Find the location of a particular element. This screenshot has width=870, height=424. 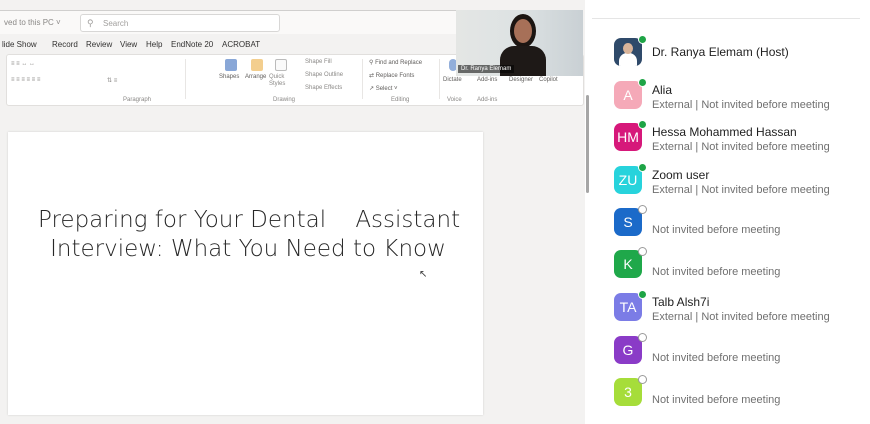

group-voice: Voice is located at coordinates (454, 100).